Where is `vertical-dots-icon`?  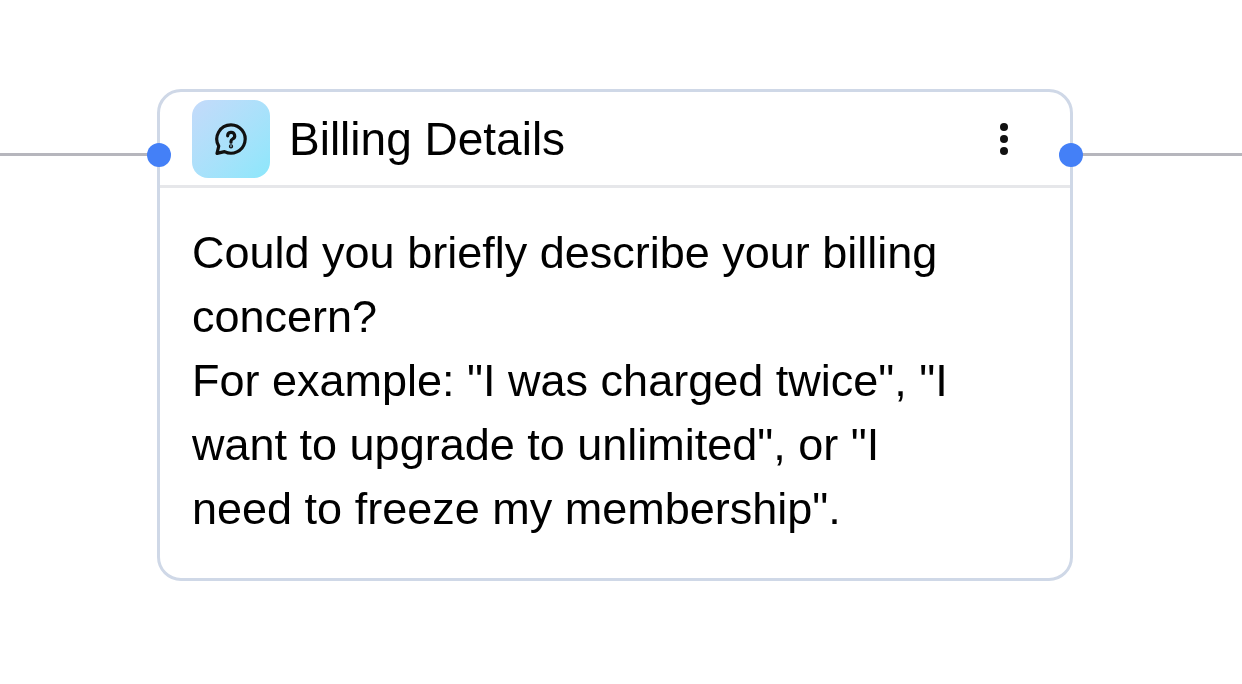
vertical-dots-icon is located at coordinates (1004, 139).